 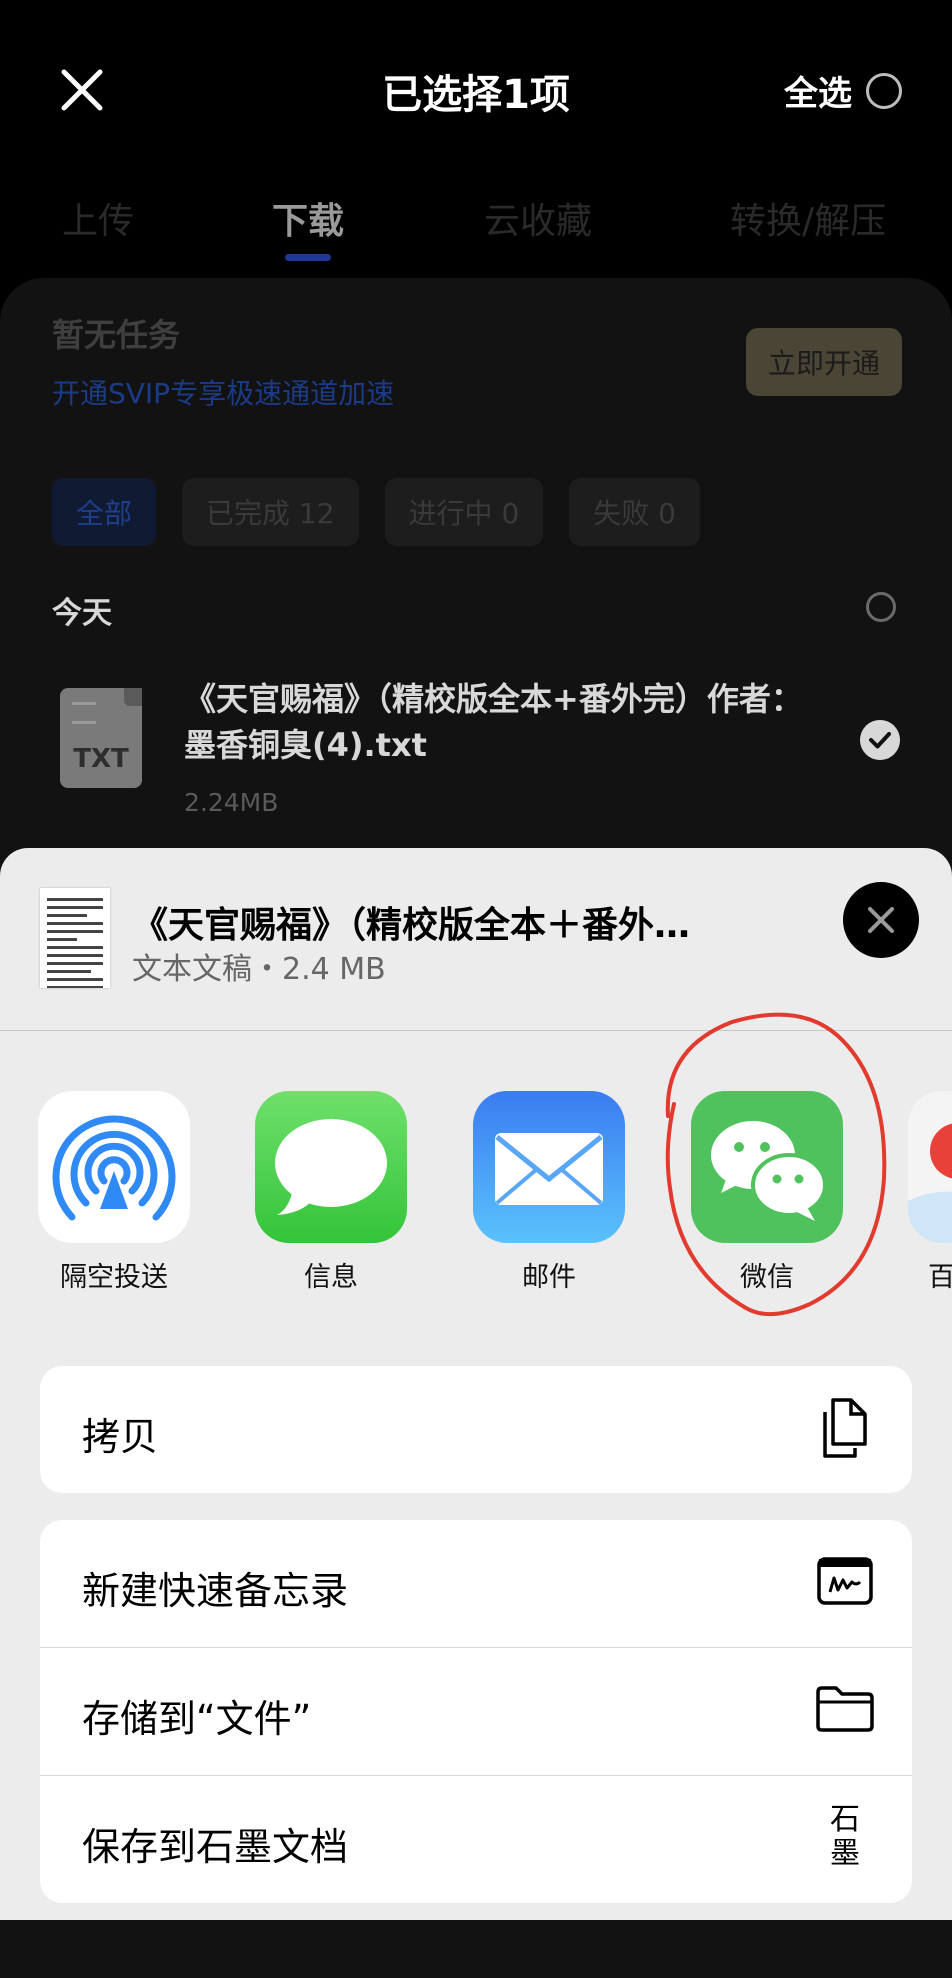 What do you see at coordinates (231, 802) in the screenshot?
I see `file-size: 2.24MB` at bounding box center [231, 802].